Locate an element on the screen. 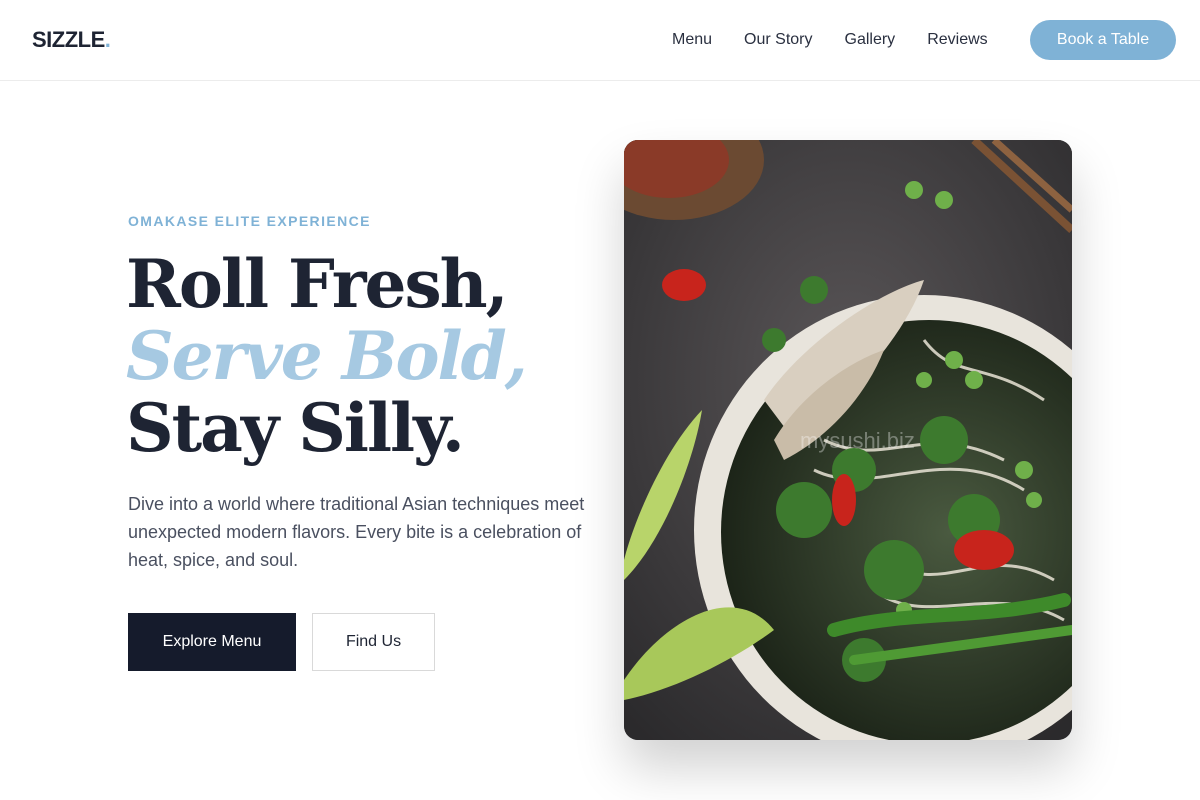  nav-item-menu: Menu is located at coordinates (692, 40).